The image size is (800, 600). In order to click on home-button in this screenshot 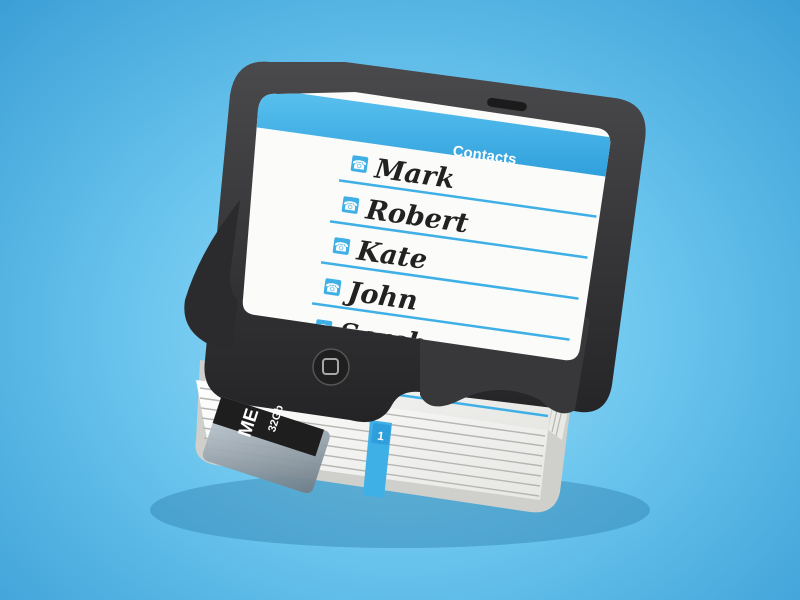, I will do `click(331, 367)`.